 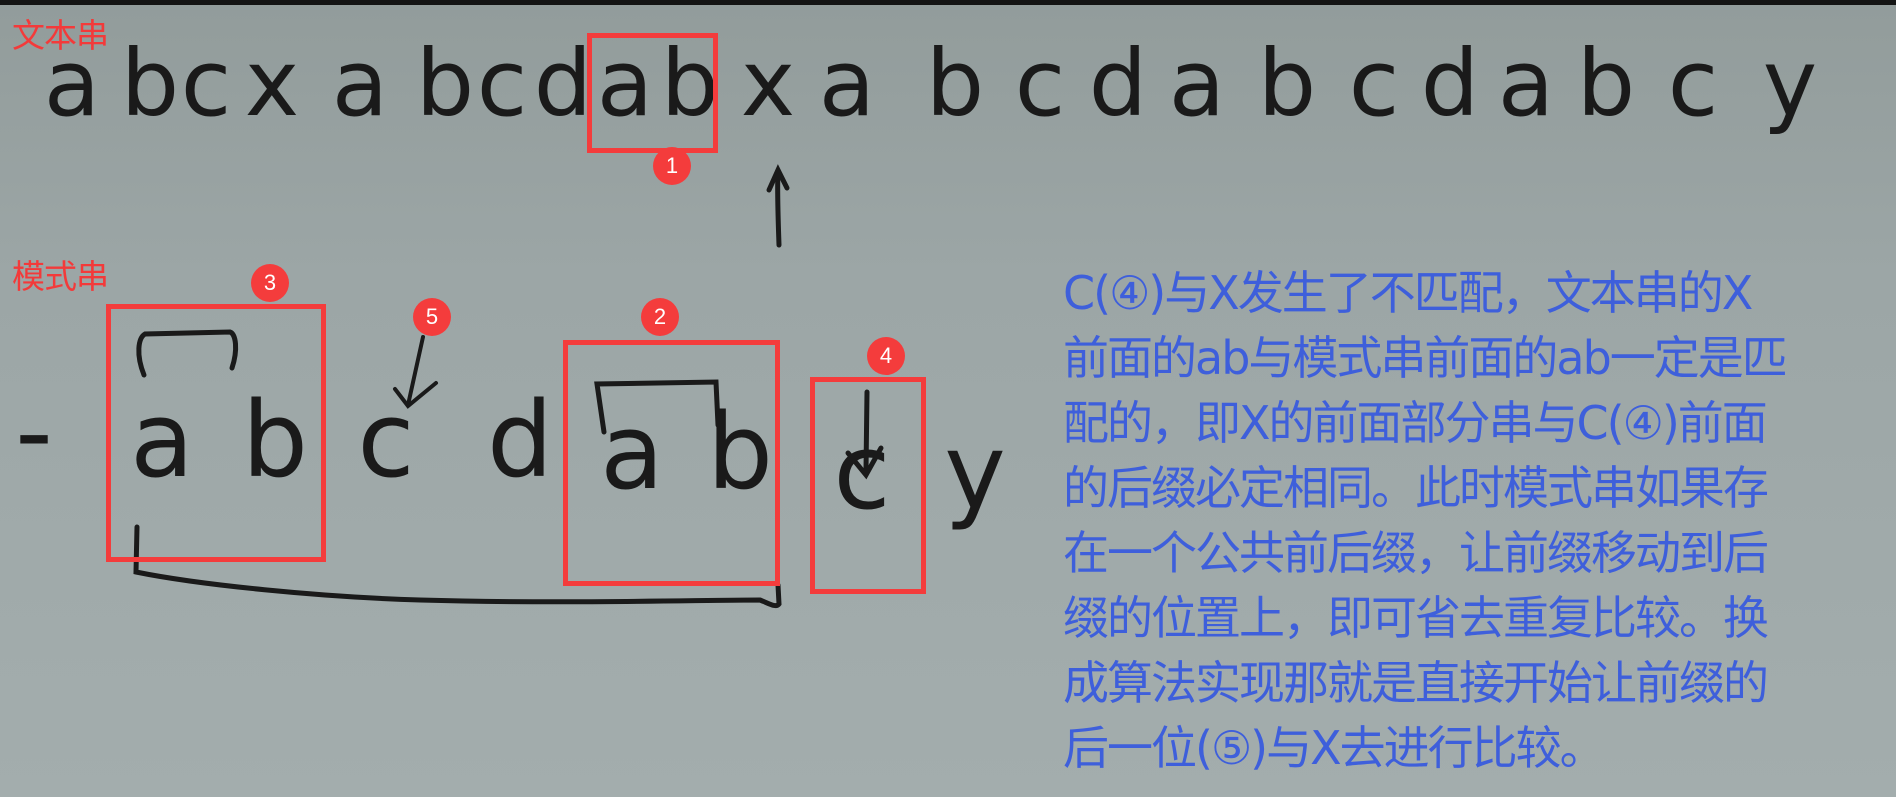 What do you see at coordinates (1416, 618) in the screenshot?
I see `explanation-line: 缀的位置上，即可省去重复比较。换` at bounding box center [1416, 618].